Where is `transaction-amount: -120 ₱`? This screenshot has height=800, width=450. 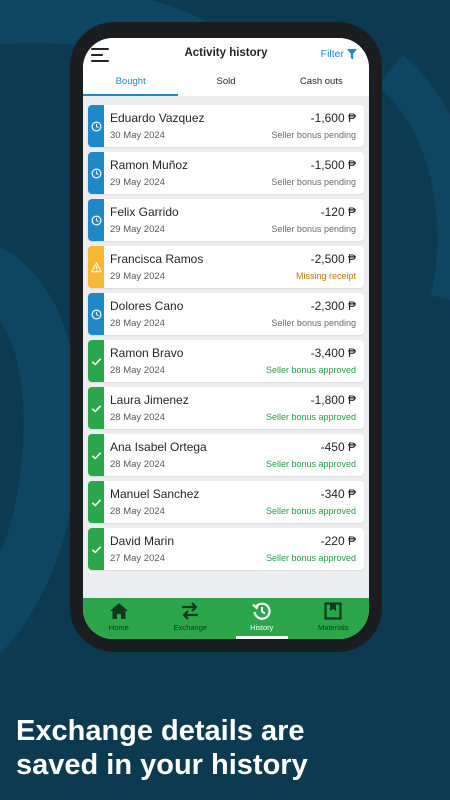
transaction-amount: -120 ₱ is located at coordinates (338, 212).